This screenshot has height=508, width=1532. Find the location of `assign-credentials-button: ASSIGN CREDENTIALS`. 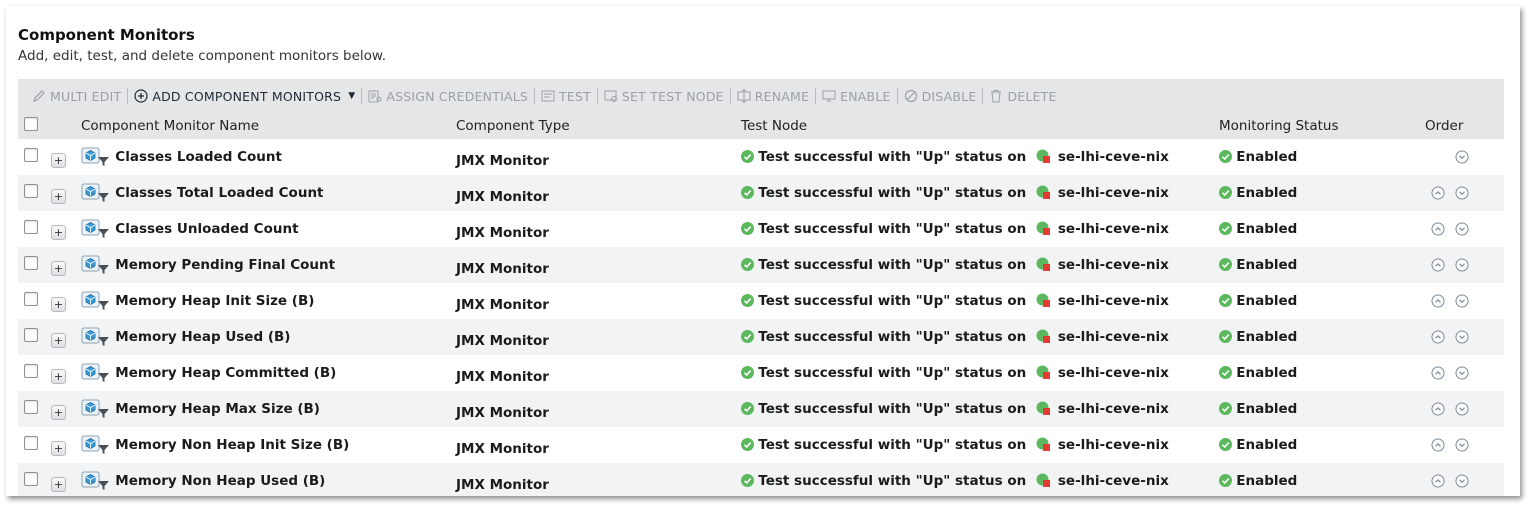

assign-credentials-button: ASSIGN CREDENTIALS is located at coordinates (448, 96).